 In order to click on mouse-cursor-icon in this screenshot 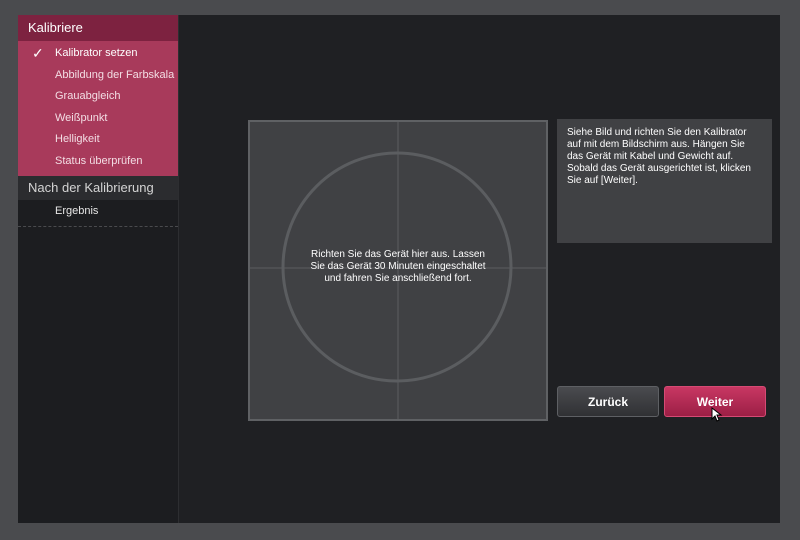, I will do `click(717, 414)`.